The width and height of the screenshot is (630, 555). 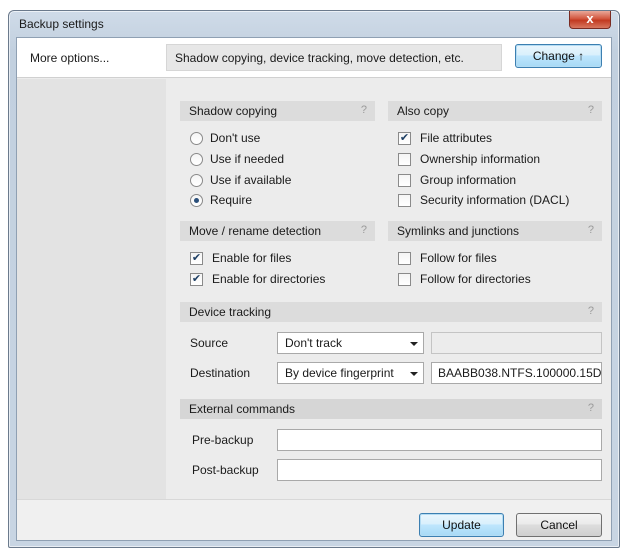 What do you see at coordinates (313, 343) in the screenshot?
I see `source-value: Don't track` at bounding box center [313, 343].